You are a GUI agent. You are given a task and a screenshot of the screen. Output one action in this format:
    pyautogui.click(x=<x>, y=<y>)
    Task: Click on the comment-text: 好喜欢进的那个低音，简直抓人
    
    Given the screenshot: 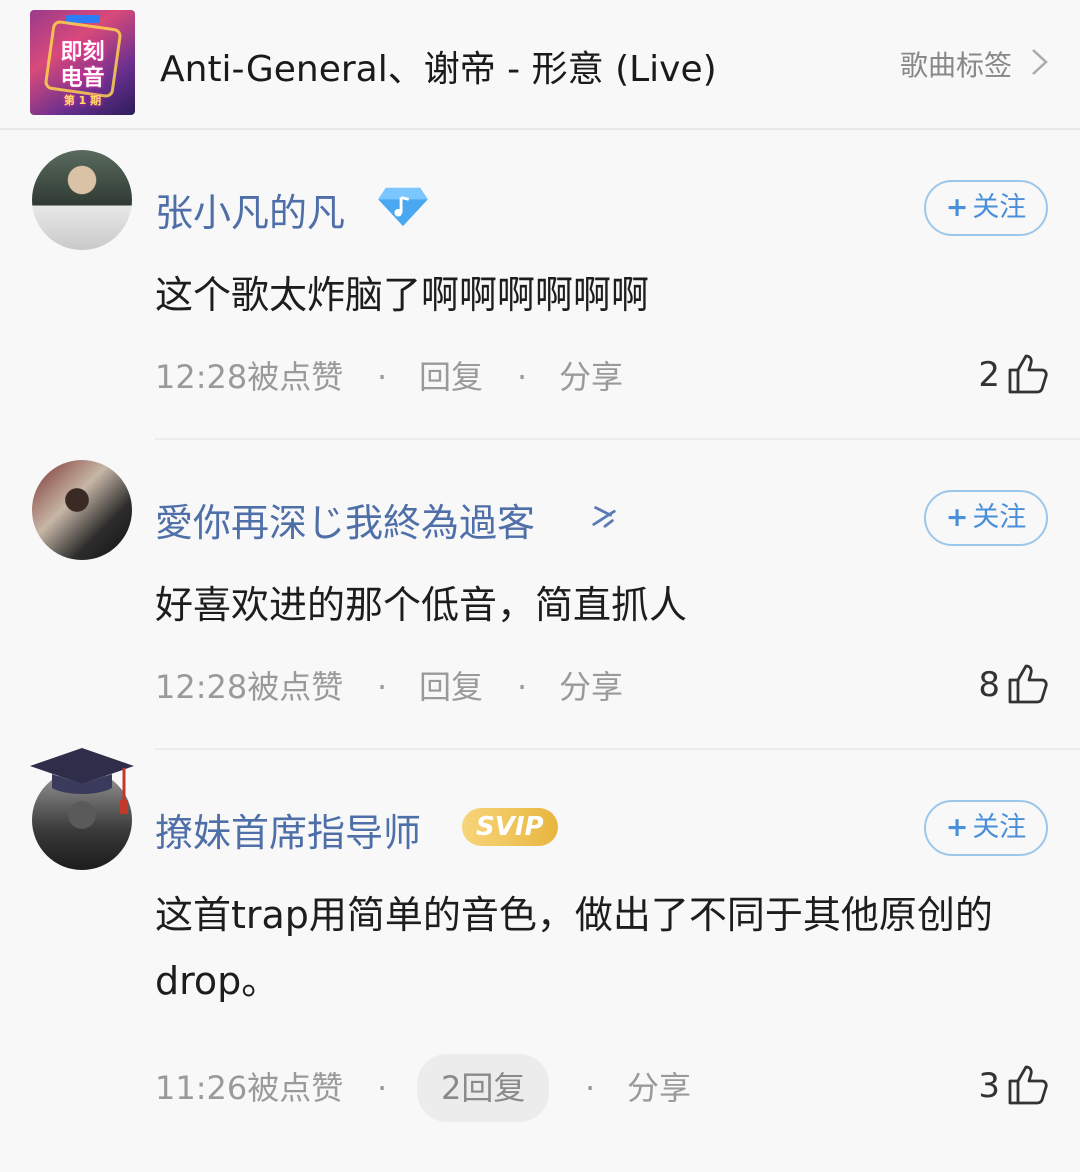 What is the action you would take?
    pyautogui.click(x=421, y=605)
    